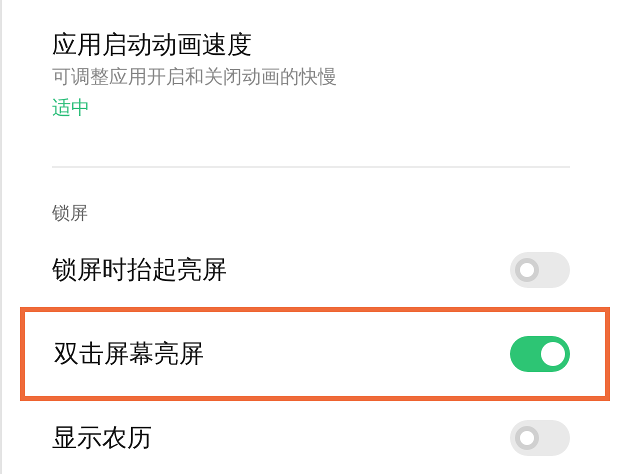  What do you see at coordinates (139, 270) in the screenshot?
I see `setting-title: 锁屏时抬起亮屏` at bounding box center [139, 270].